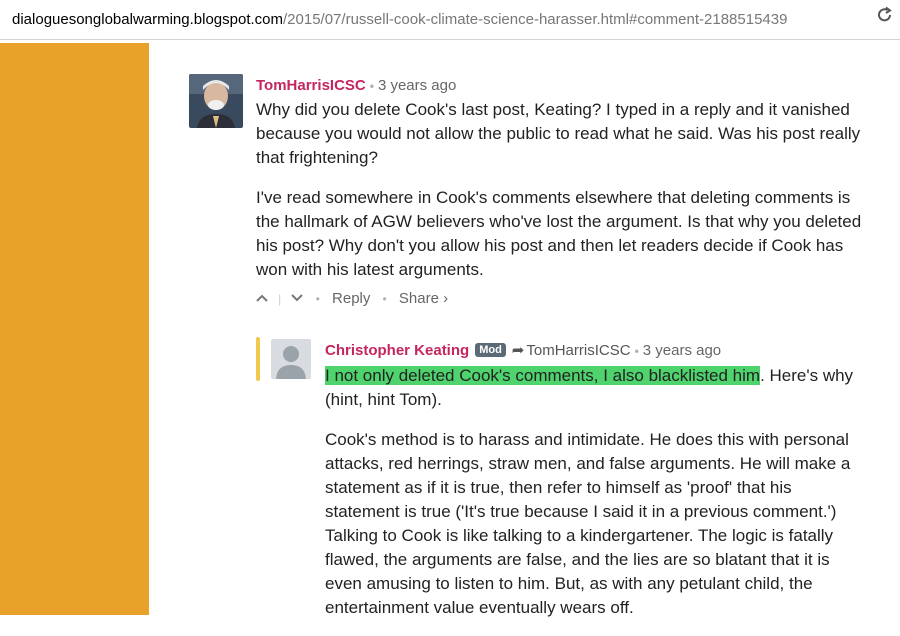 Image resolution: width=900 pixels, height=636 pixels. I want to click on url-host: dialoguesonglobalwarming.blogspot.com, so click(148, 19).